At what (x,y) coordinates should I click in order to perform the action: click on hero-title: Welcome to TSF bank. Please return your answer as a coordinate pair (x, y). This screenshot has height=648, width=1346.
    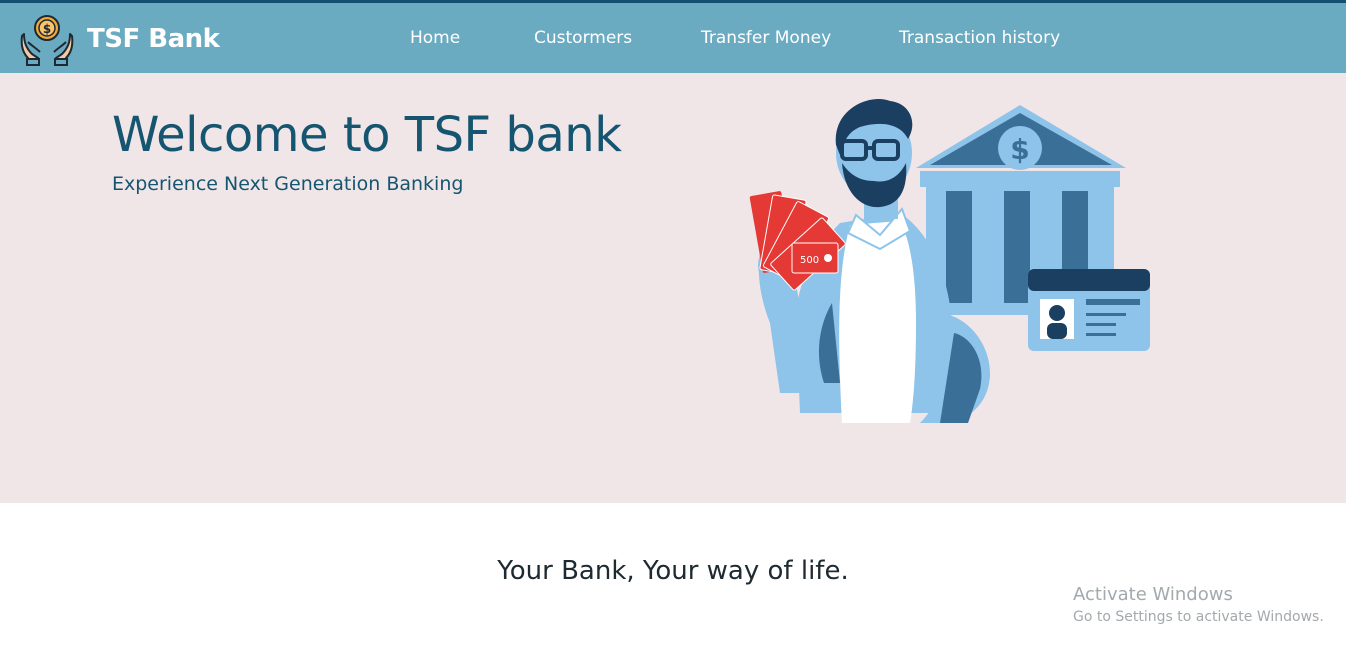
    Looking at the image, I should click on (367, 135).